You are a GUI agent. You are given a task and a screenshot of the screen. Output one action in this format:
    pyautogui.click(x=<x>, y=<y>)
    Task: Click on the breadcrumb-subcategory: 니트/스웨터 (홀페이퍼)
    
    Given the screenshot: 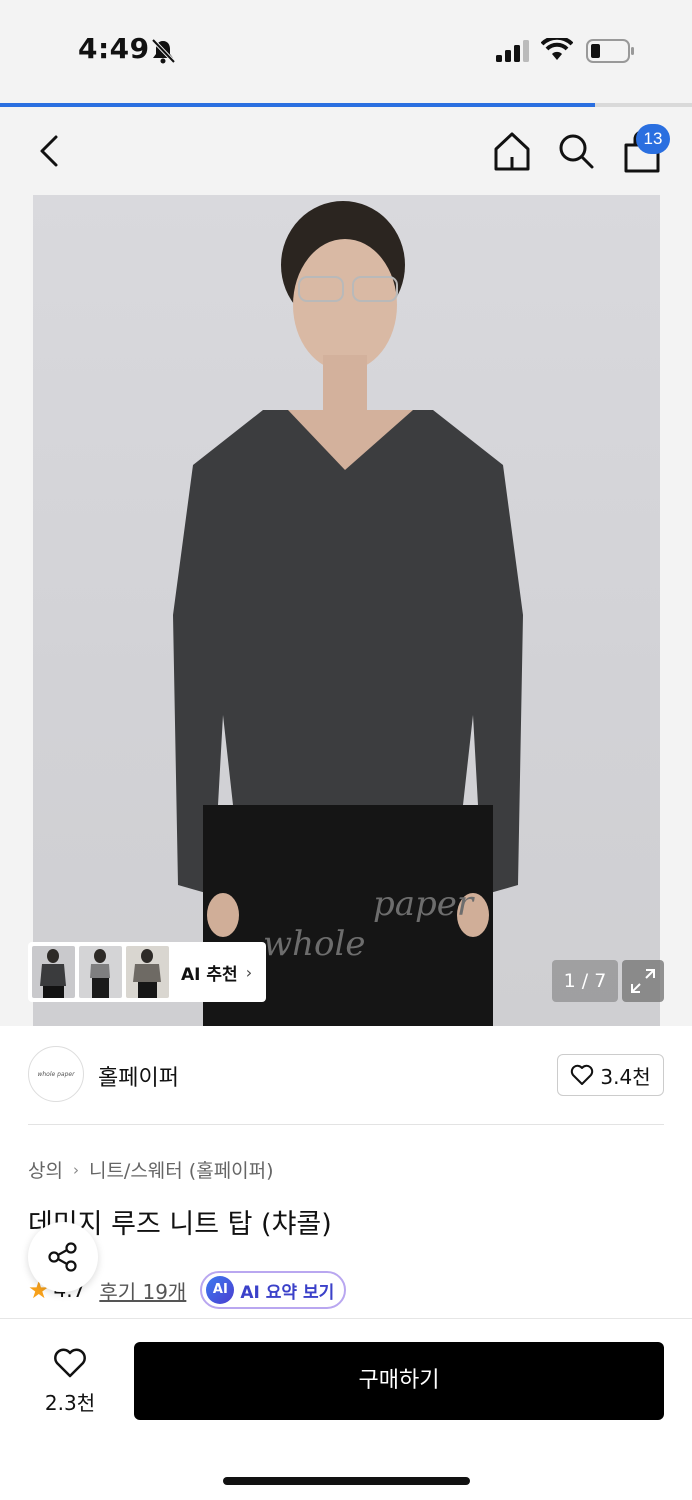 What is the action you would take?
    pyautogui.click(x=181, y=1169)
    